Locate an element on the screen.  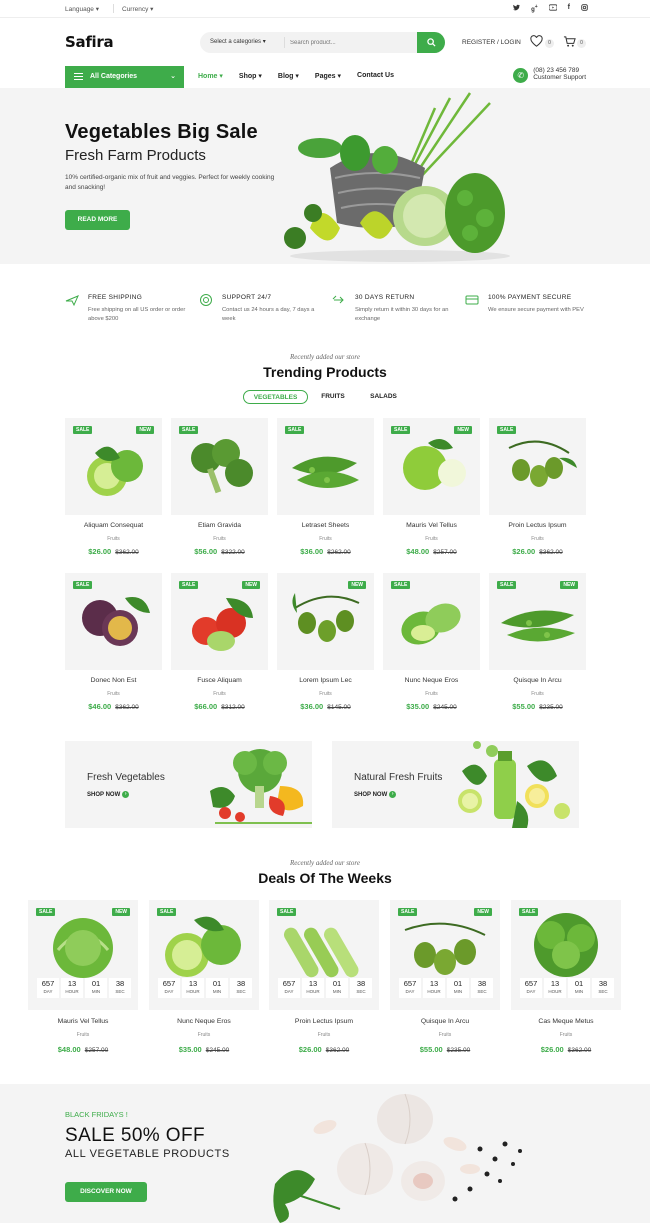
product-name: Cas Meque Metus is located at coordinates (566, 1021).